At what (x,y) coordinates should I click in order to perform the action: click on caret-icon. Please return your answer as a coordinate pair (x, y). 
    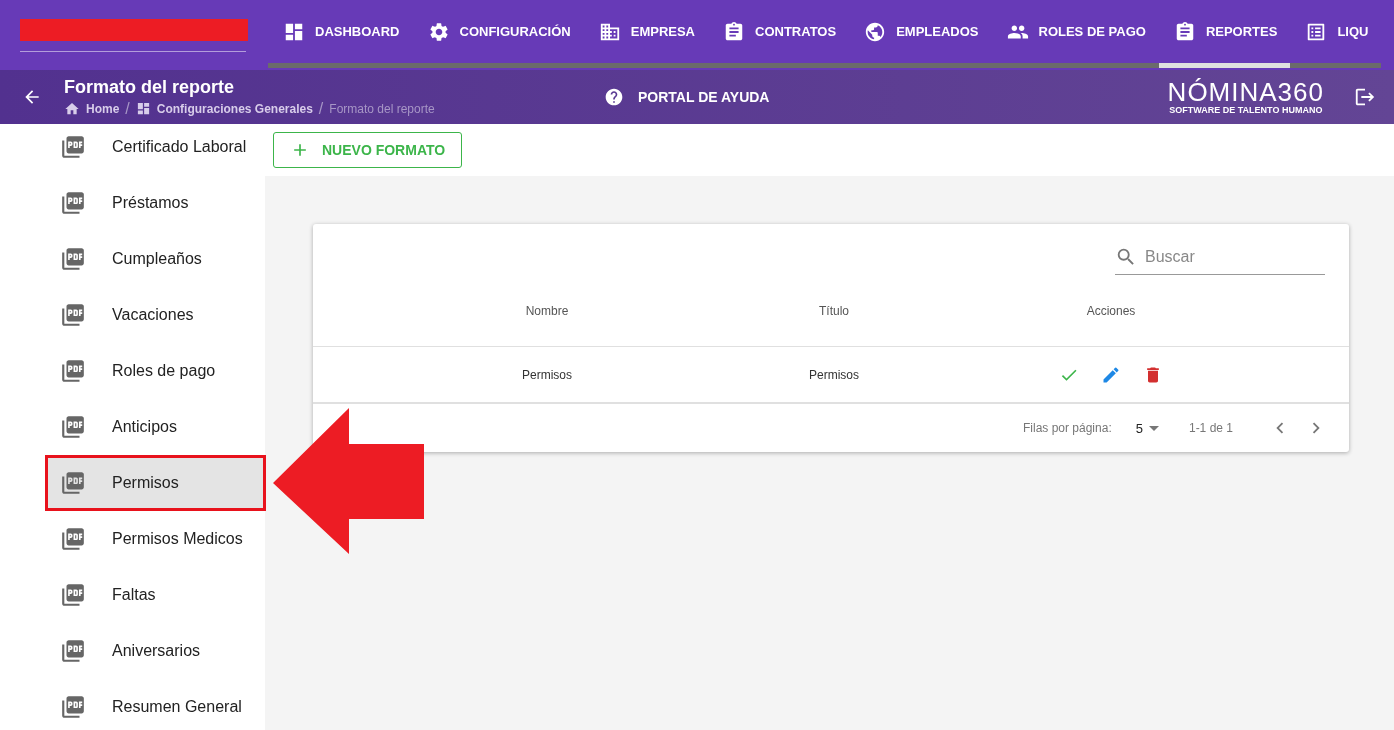
    Looking at the image, I should click on (1153, 428).